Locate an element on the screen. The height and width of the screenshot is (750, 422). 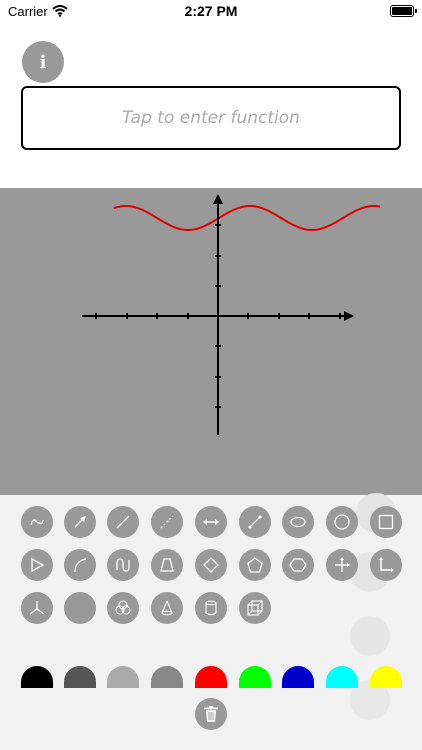
double-arrow-icon is located at coordinates (211, 522).